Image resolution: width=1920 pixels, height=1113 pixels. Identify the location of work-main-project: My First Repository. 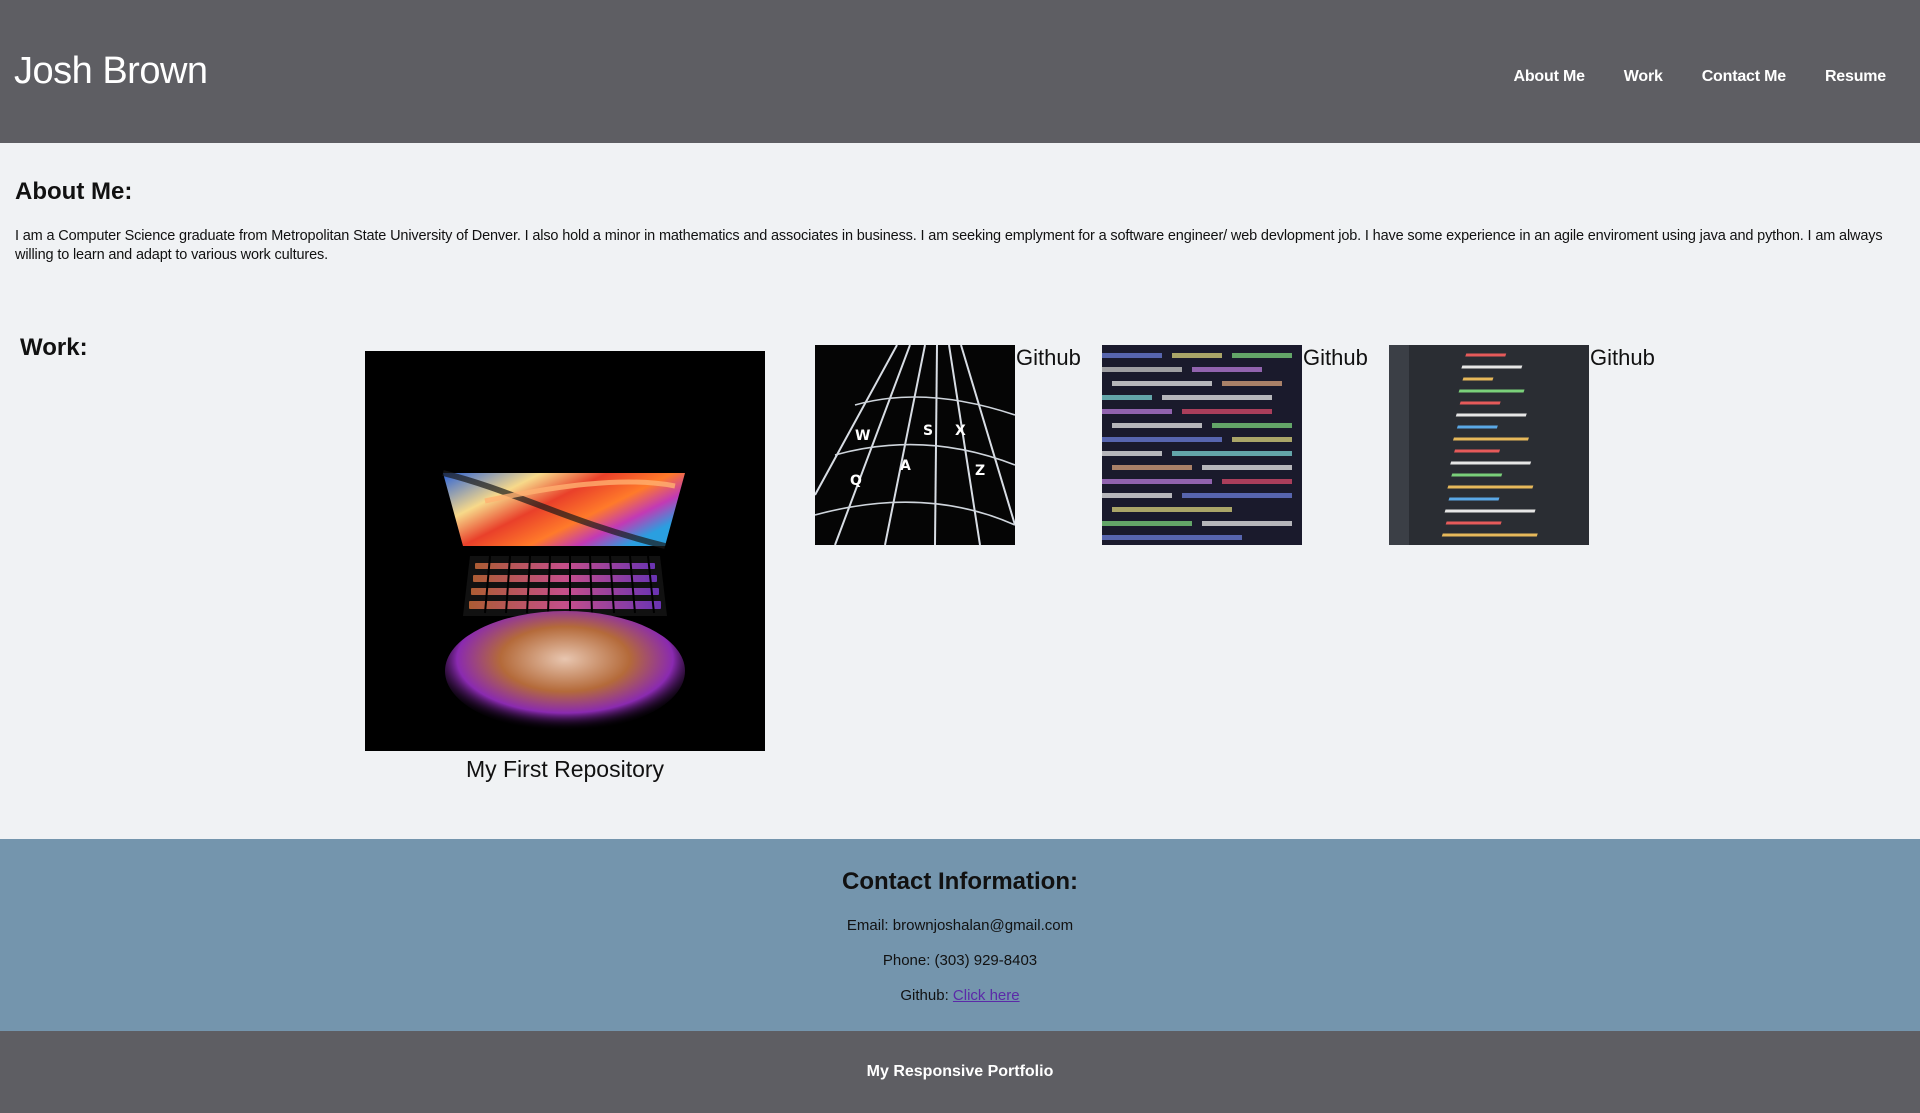
(565, 567).